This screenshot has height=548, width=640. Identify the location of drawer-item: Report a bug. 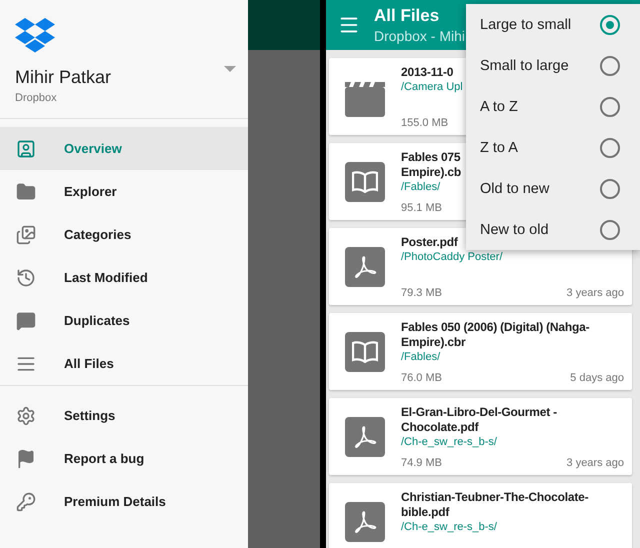
(124, 458).